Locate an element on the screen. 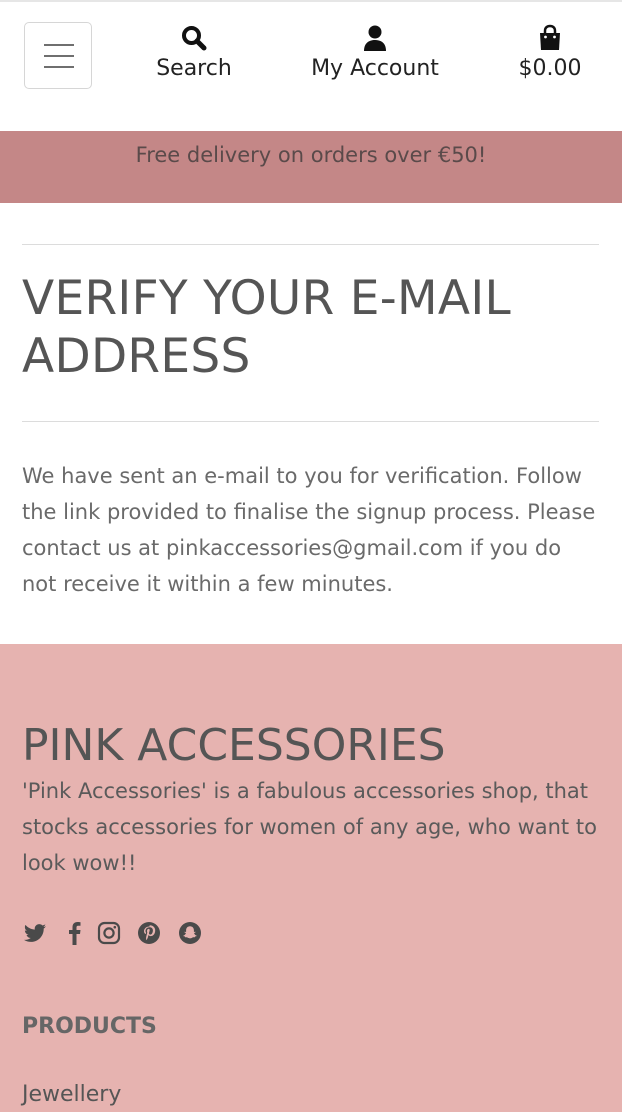  nav-search-label: Search is located at coordinates (194, 68).